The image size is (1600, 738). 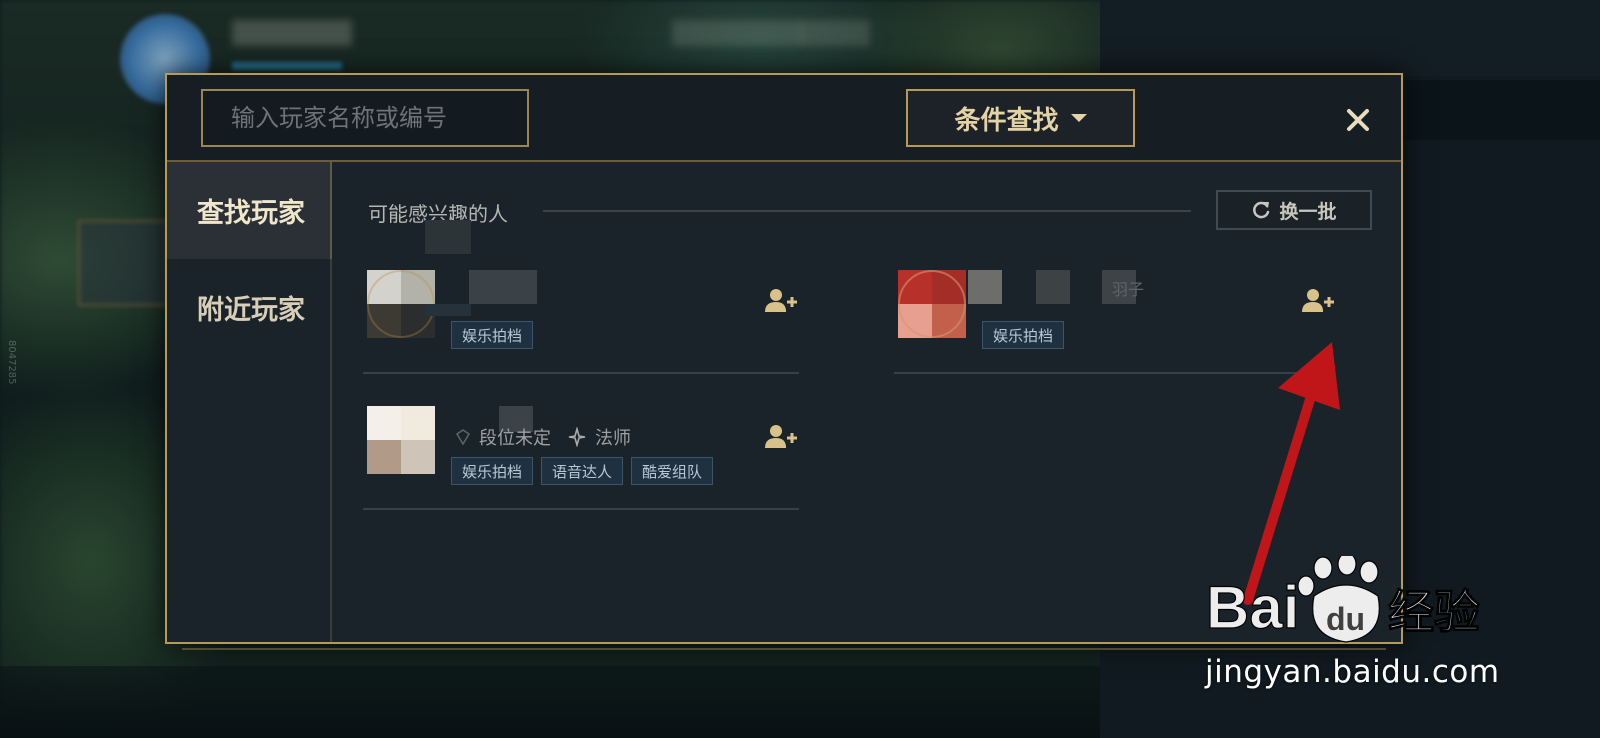 I want to click on baidu-jingyan-logo: Bai du 经验, so click(x=1343, y=599).